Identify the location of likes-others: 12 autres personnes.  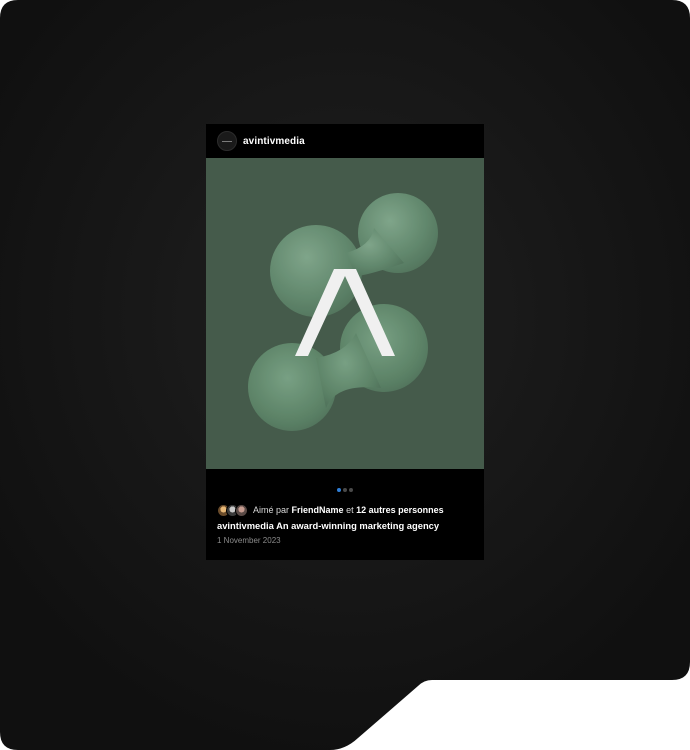
(400, 510).